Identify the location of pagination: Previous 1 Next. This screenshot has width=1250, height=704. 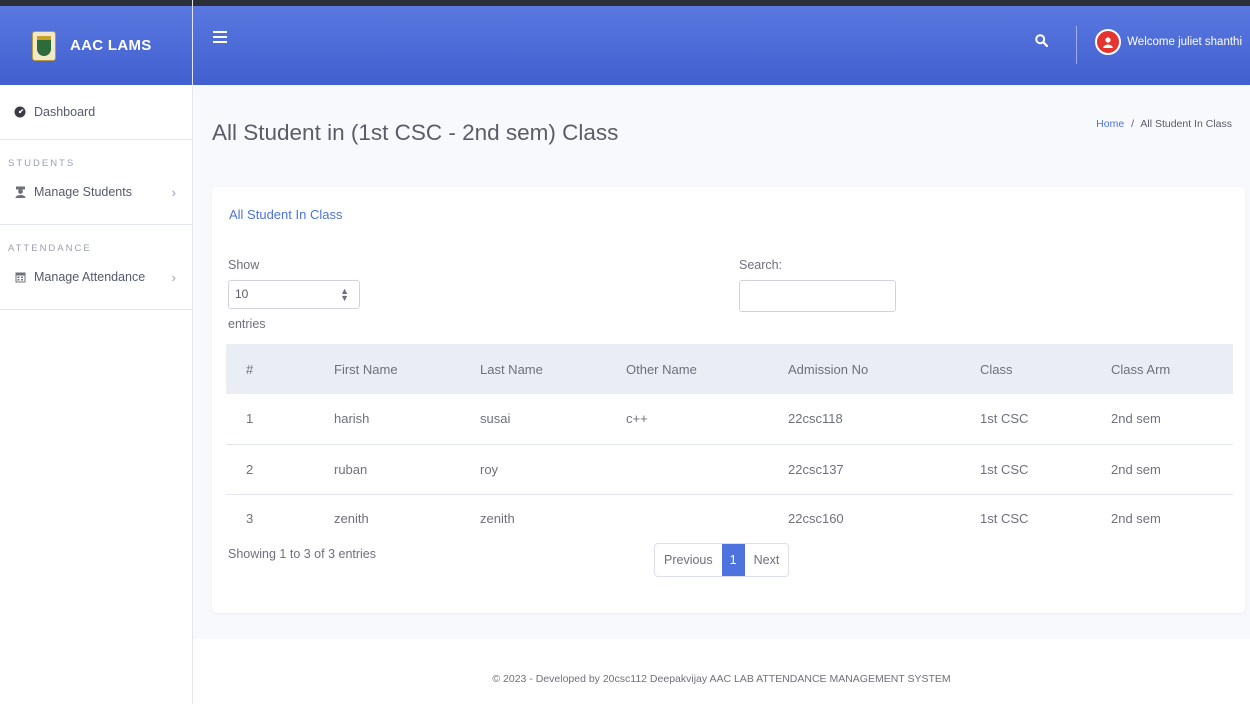
(722, 560).